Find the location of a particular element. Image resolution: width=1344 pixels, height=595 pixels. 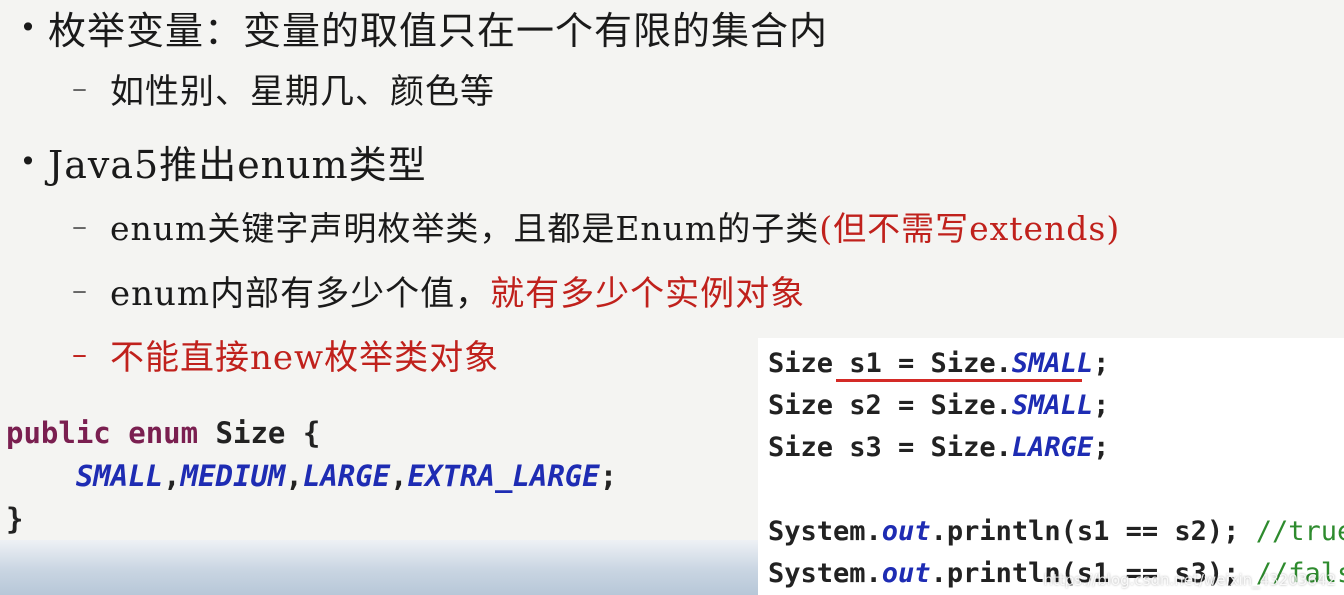

code-close-brace: } is located at coordinates (15, 519).